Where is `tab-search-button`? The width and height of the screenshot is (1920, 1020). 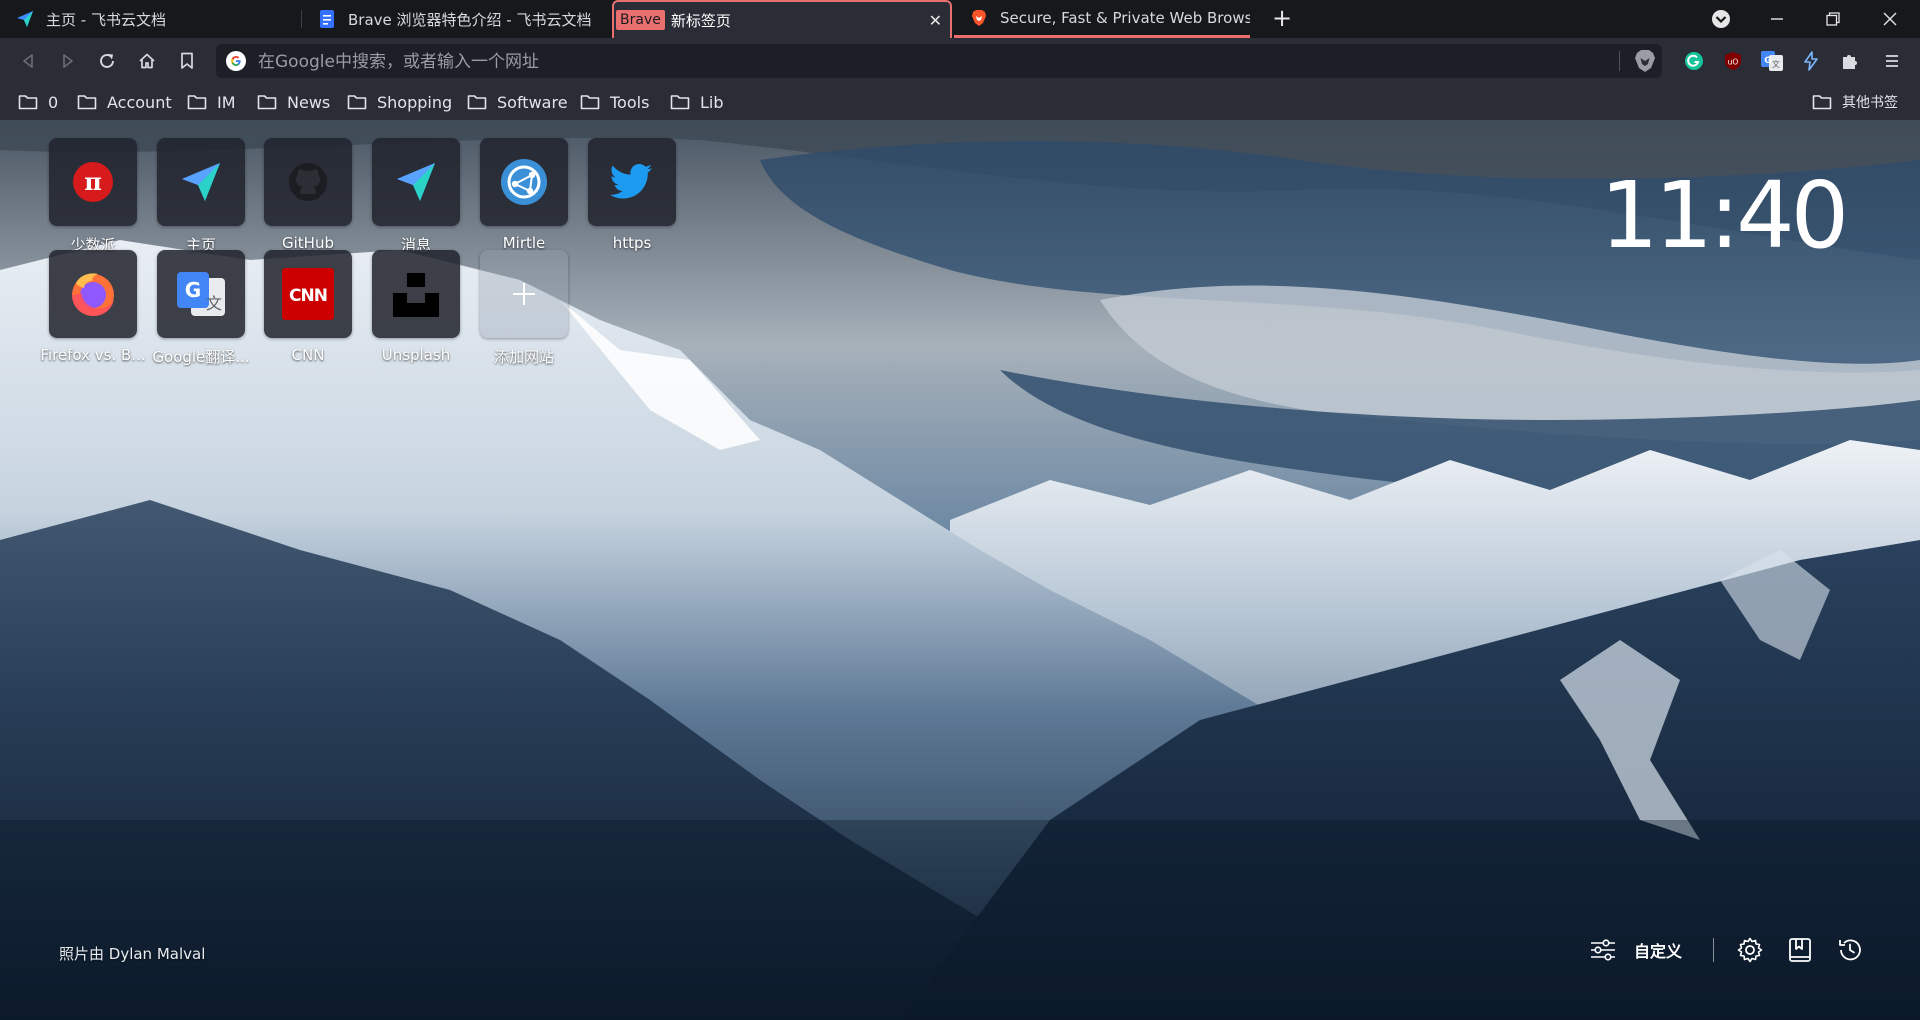
tab-search-button is located at coordinates (1721, 19).